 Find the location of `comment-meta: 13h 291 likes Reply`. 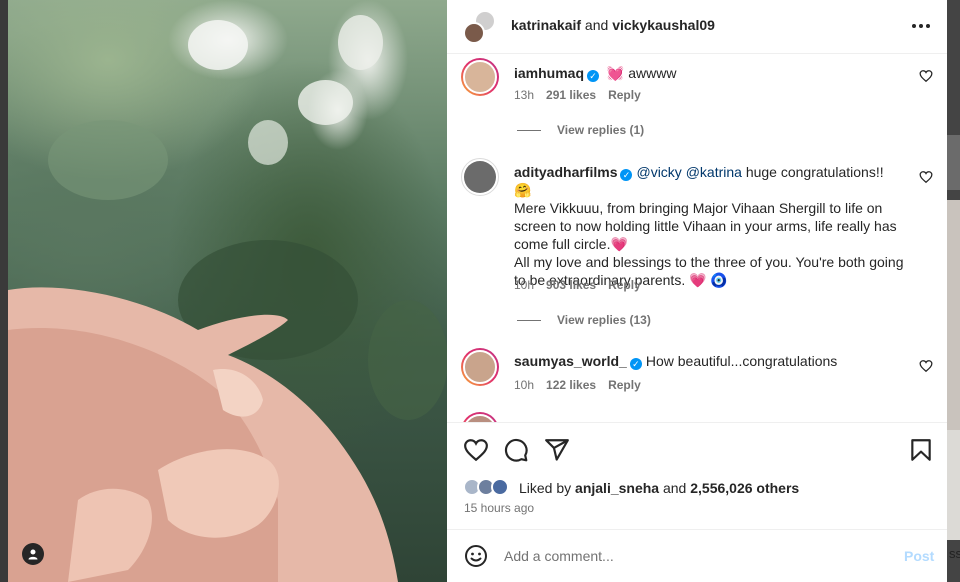

comment-meta: 13h 291 likes Reply is located at coordinates (583, 95).